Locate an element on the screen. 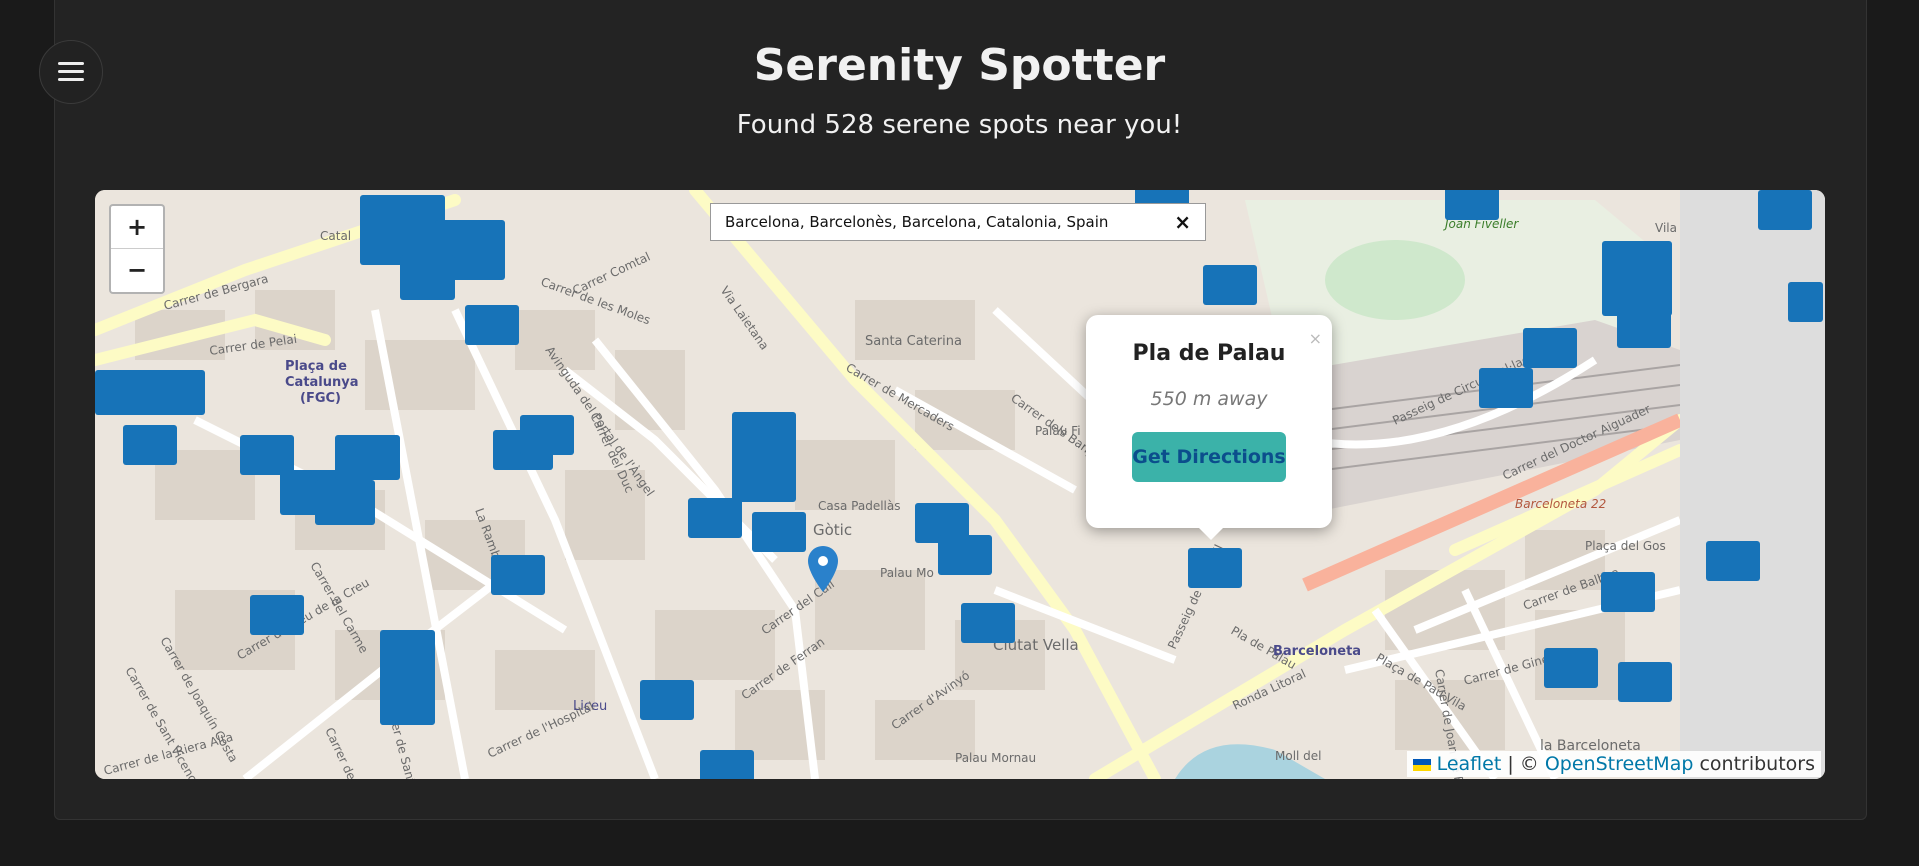 This screenshot has height=866, width=1919. map-label: Palau Mo is located at coordinates (907, 573).